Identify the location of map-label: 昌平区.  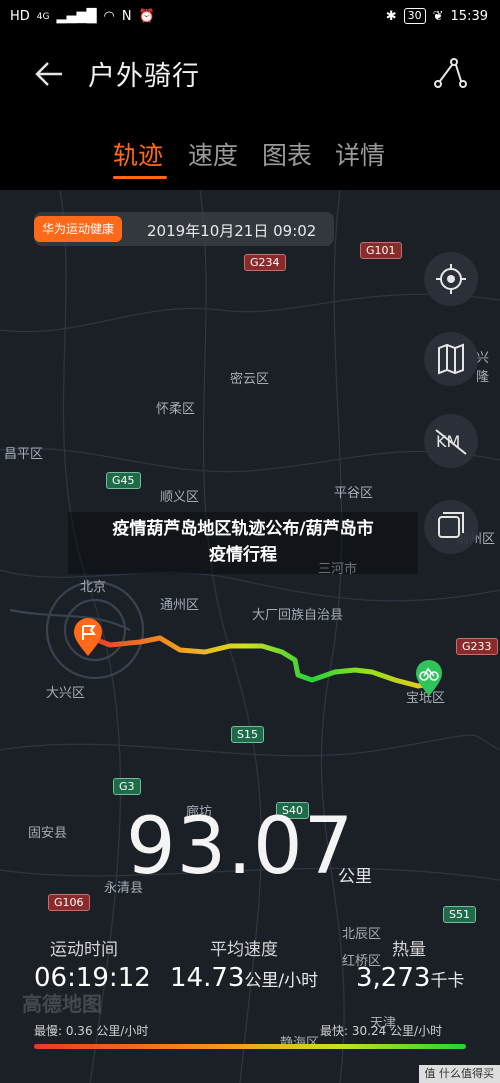
(24, 454).